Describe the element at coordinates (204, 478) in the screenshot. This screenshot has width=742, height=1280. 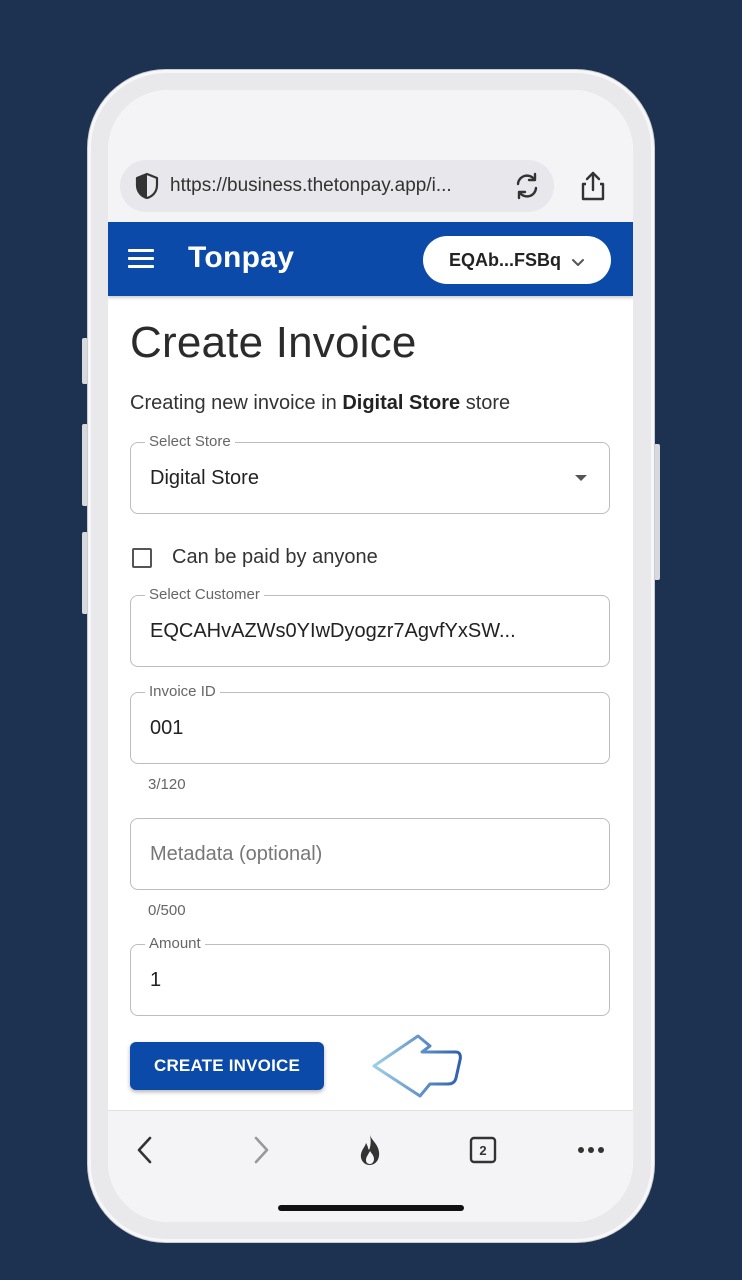
I see `select-store-value: Digital Store` at that location.